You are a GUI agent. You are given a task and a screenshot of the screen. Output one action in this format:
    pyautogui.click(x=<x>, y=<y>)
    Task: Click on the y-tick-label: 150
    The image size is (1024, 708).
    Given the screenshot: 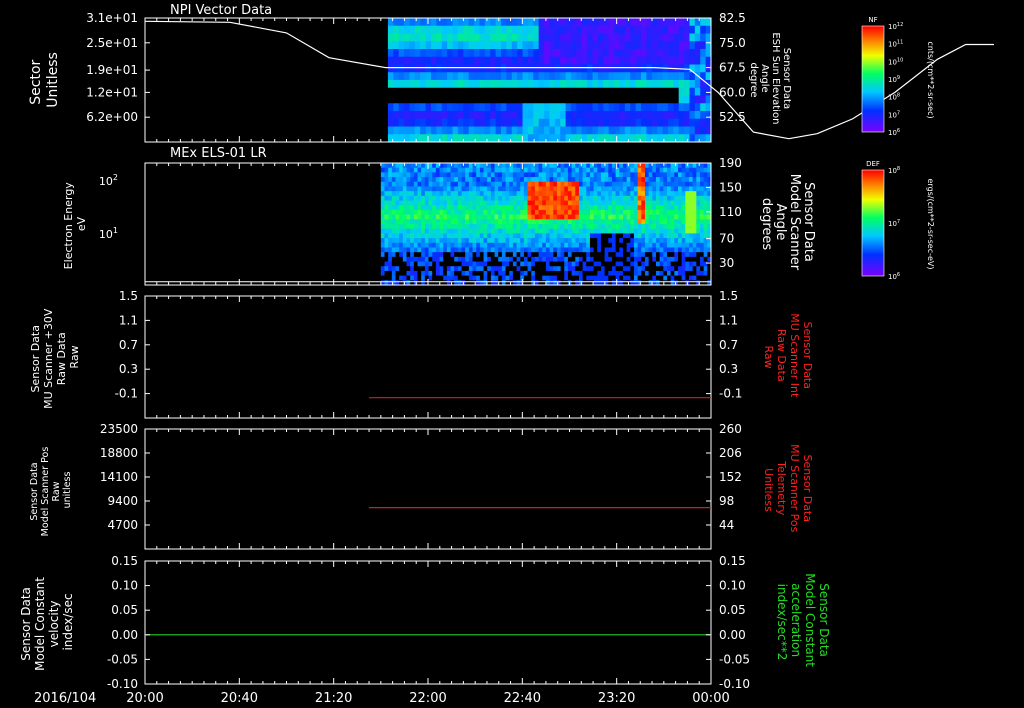 What is the action you would take?
    pyautogui.click(x=730, y=187)
    